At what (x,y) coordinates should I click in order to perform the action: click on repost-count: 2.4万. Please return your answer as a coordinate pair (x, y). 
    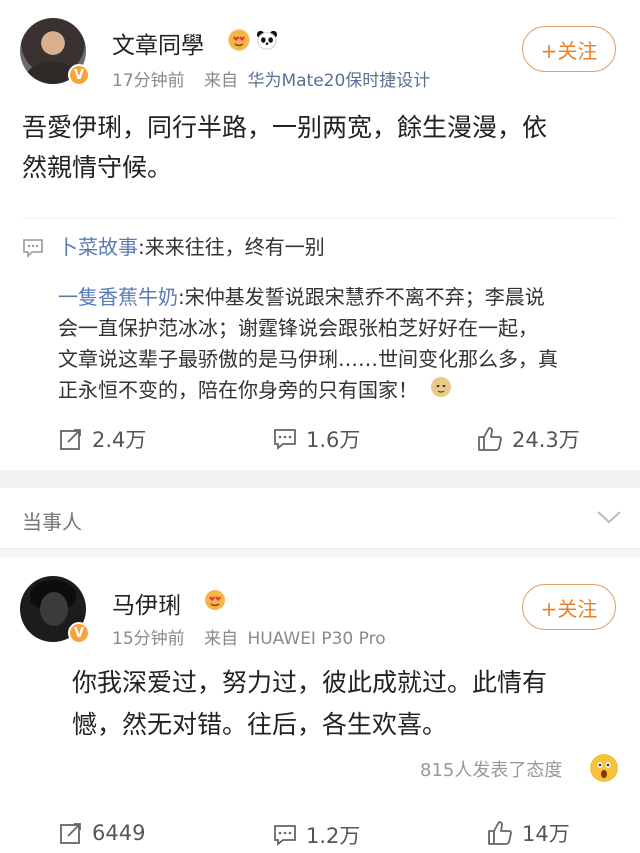
    Looking at the image, I should click on (119, 440).